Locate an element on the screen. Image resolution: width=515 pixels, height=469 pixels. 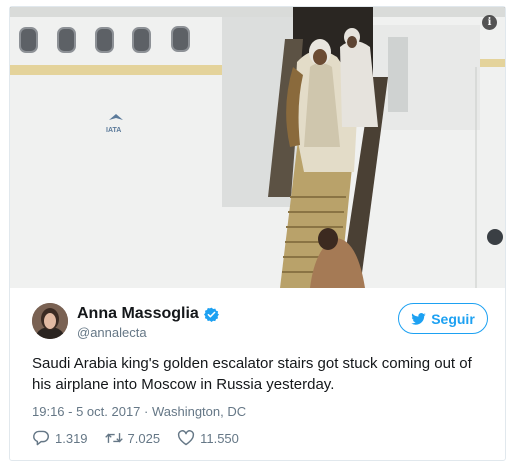
tweet-actions: 1.319 7.025 11.550 is located at coordinates (144, 438).